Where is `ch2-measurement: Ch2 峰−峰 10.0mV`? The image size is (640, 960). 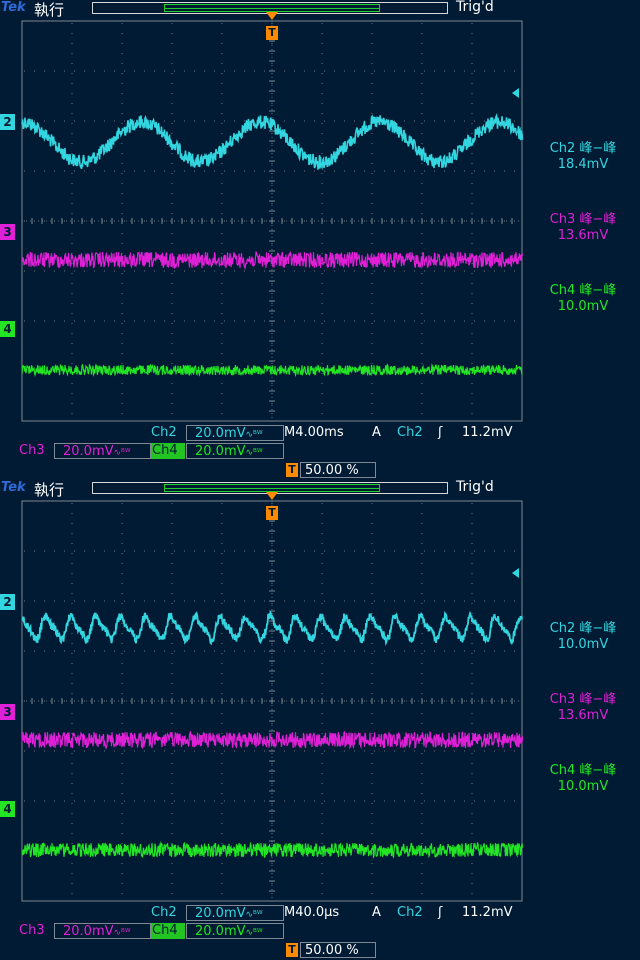 ch2-measurement: Ch2 峰−峰 10.0mV is located at coordinates (583, 637).